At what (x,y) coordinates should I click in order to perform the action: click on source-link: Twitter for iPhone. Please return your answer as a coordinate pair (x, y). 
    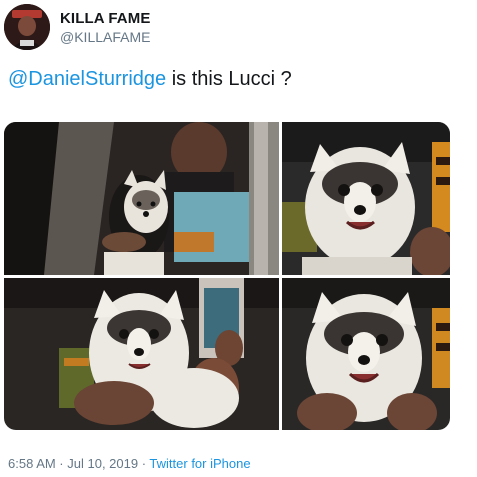
    Looking at the image, I should click on (199, 463).